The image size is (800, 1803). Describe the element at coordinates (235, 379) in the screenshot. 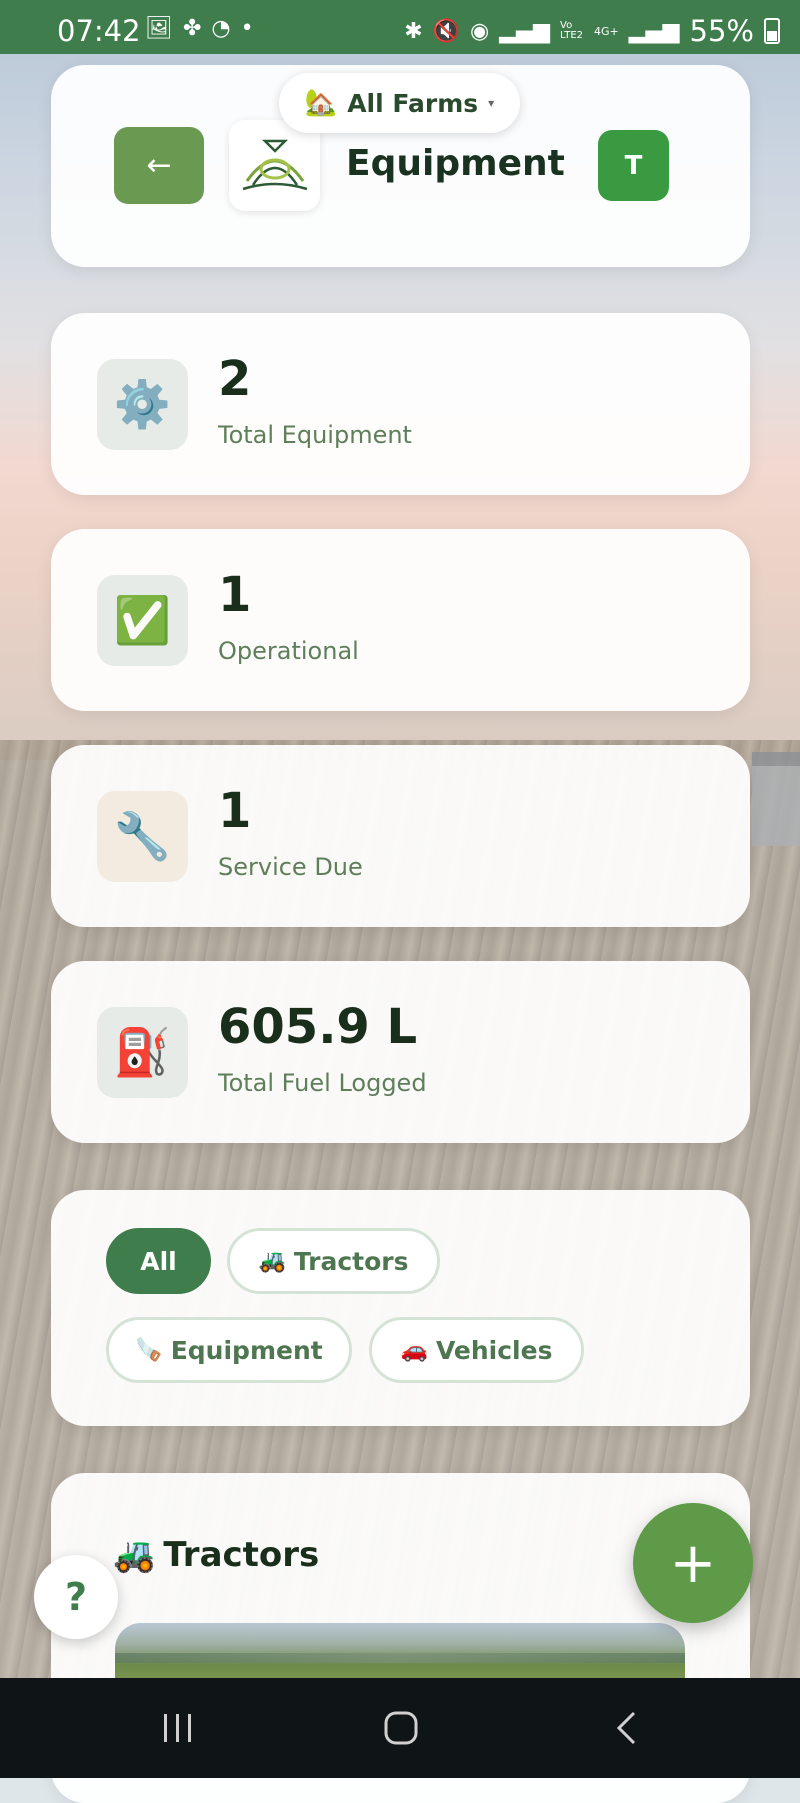

I see `stat-value: 2` at that location.